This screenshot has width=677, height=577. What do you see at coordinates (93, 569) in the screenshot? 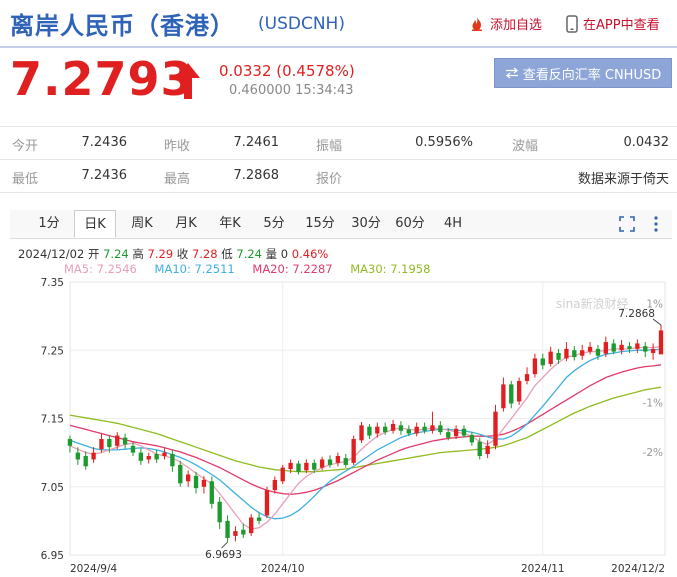
I see `x-tick-label: 2024/9/4` at bounding box center [93, 569].